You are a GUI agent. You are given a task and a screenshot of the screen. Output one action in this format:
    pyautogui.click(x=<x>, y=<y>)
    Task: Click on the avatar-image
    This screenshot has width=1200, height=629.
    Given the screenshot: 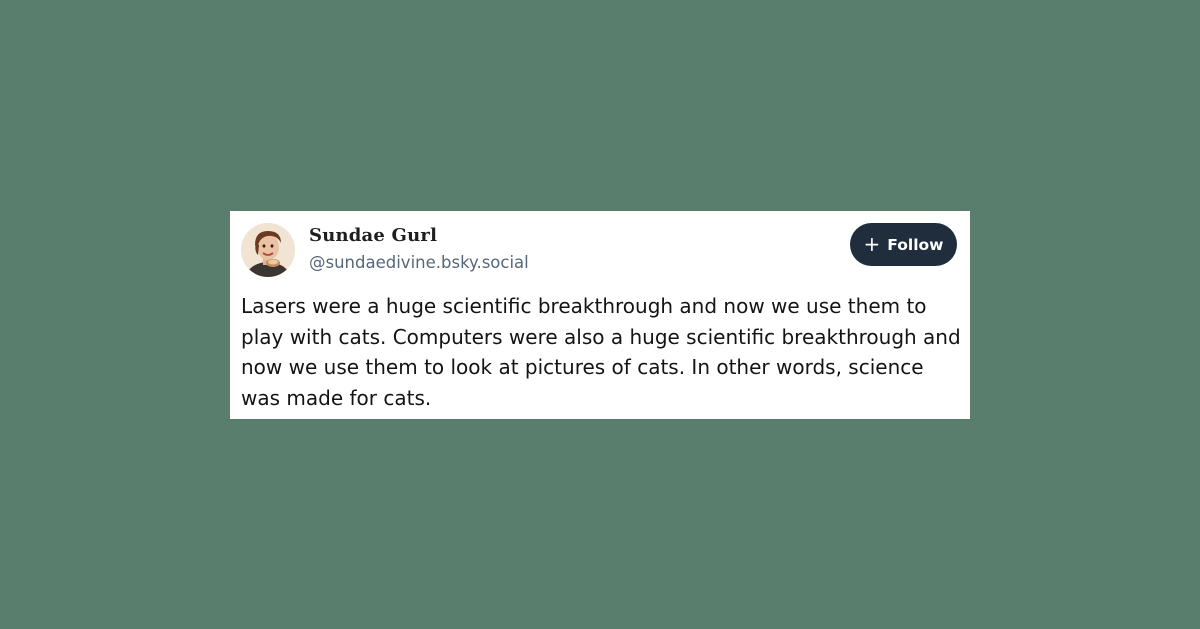 What is the action you would take?
    pyautogui.click(x=268, y=250)
    